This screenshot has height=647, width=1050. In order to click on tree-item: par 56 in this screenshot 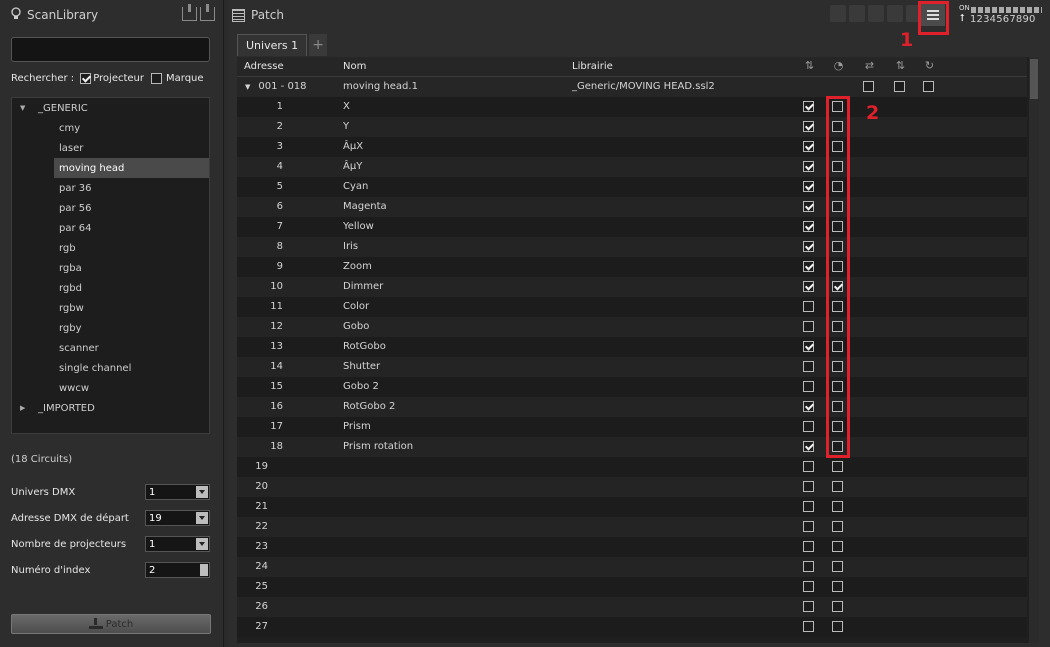, I will do `click(110, 208)`.